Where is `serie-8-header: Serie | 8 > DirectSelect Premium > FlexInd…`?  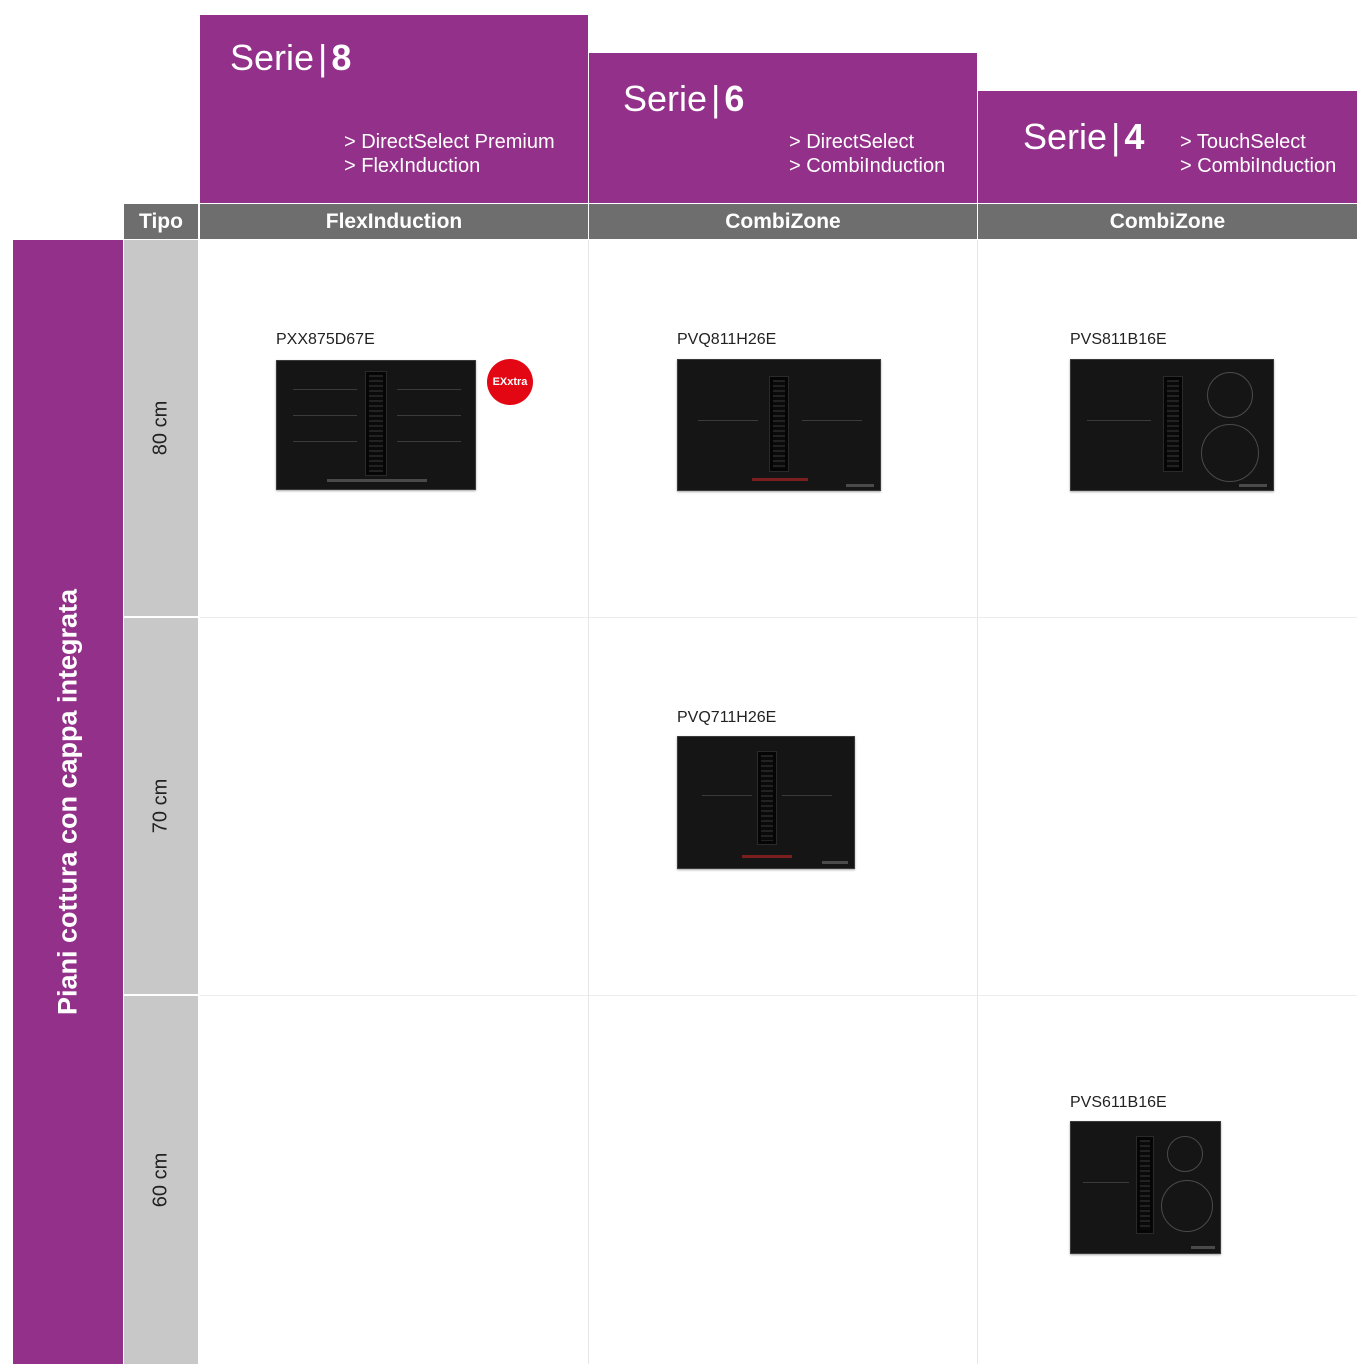 serie-8-header: Serie | 8 > DirectSelect Premium > FlexInd… is located at coordinates (394, 109).